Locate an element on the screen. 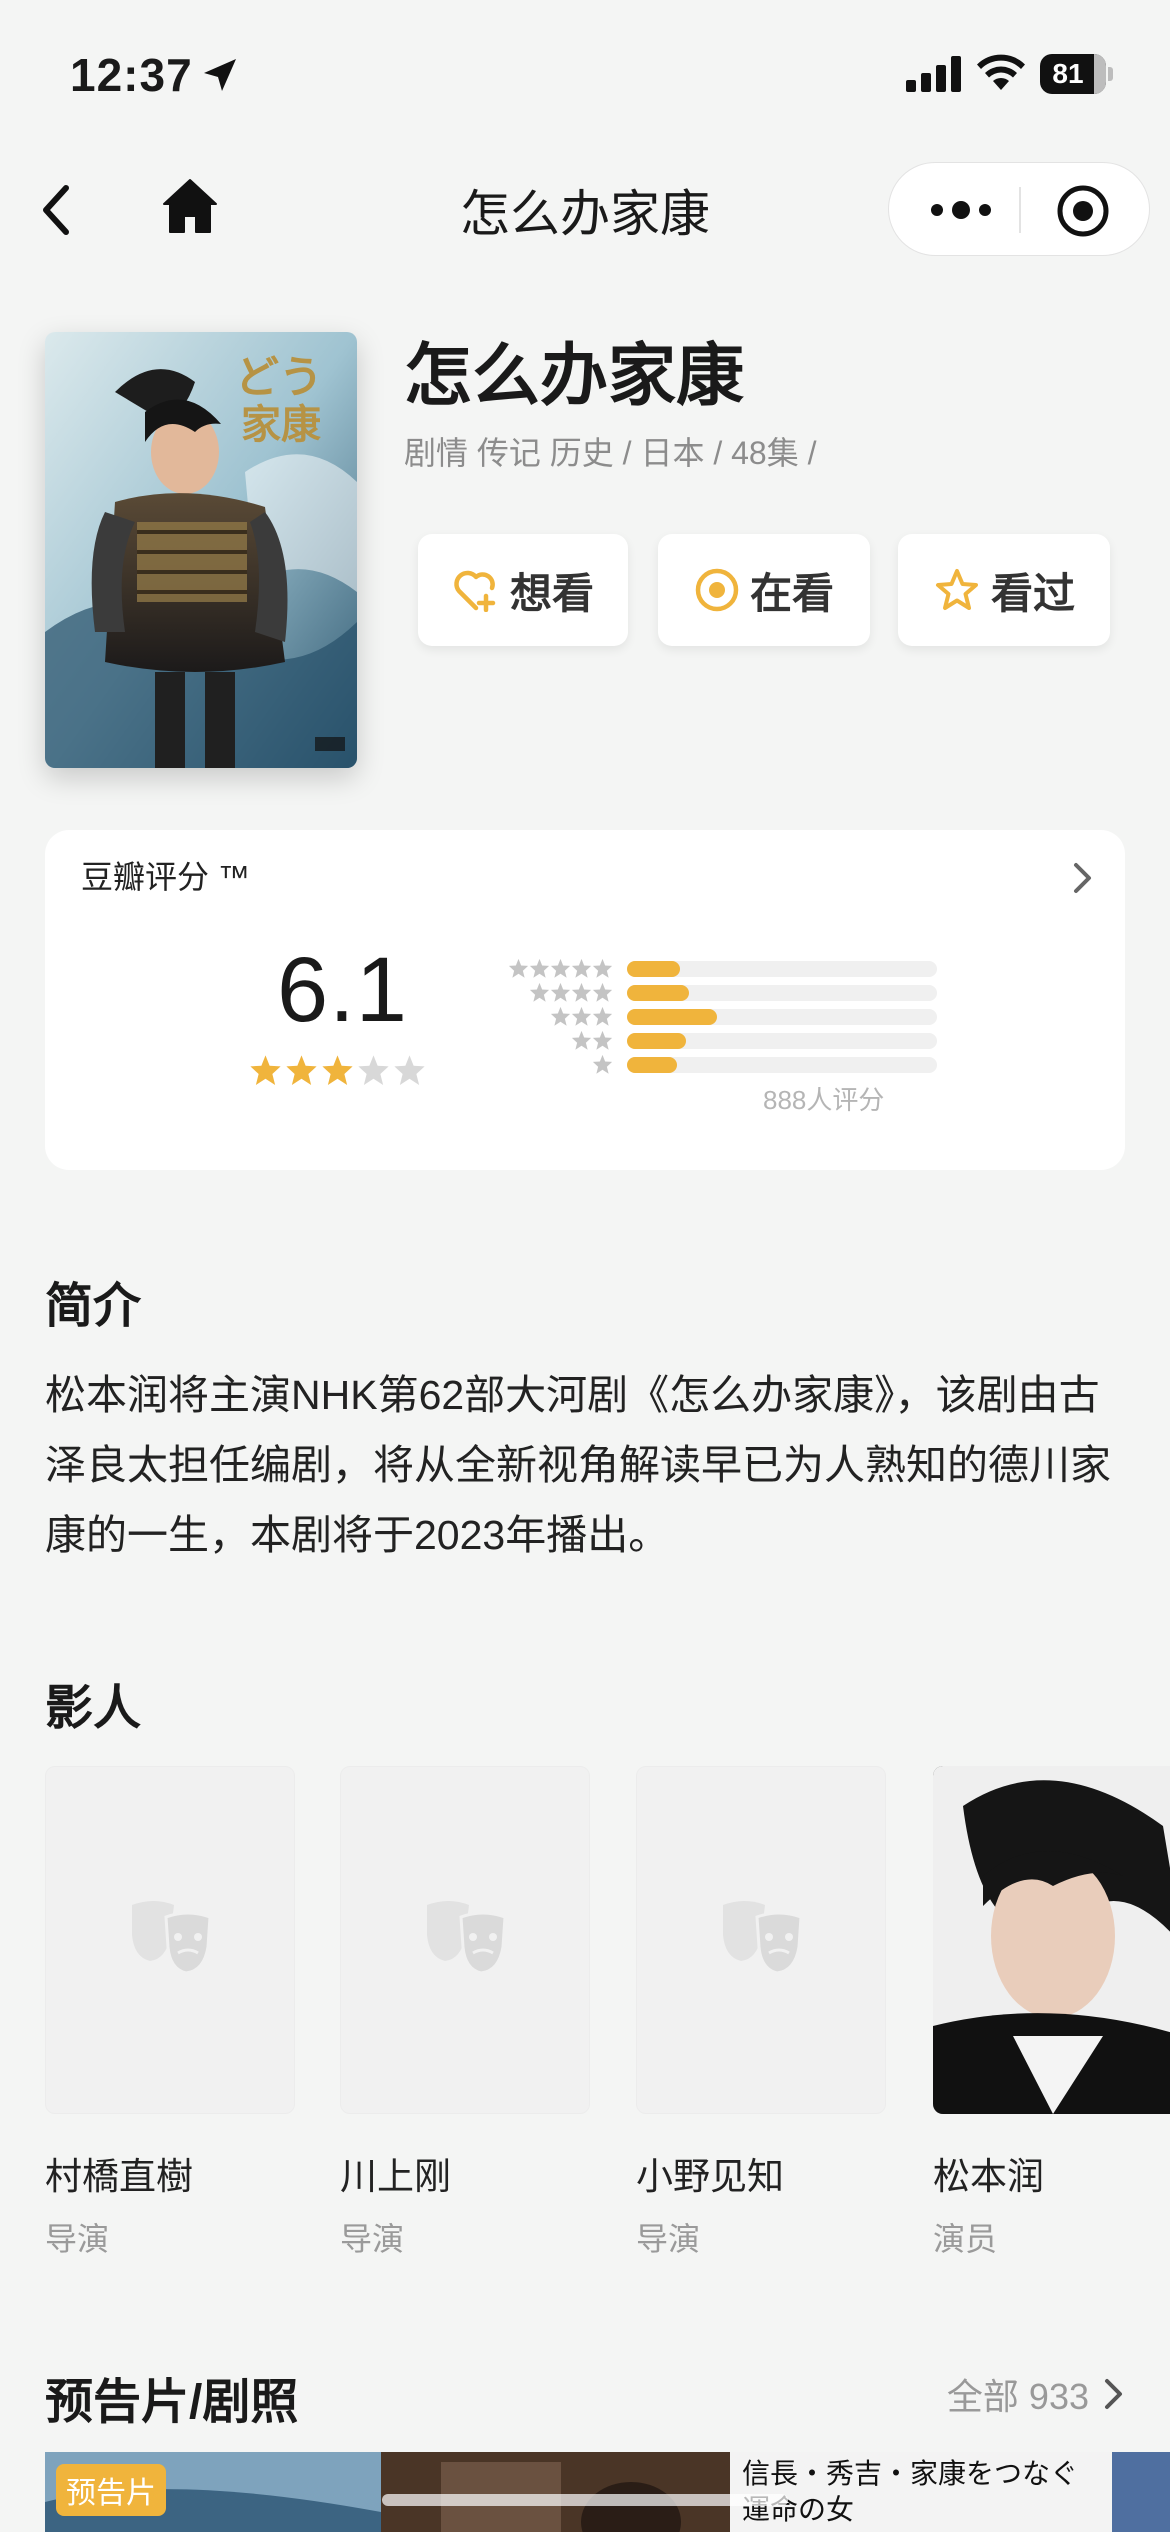 The height and width of the screenshot is (2532, 1170). media-heading: 预告片/剧照 is located at coordinates (172, 2402).